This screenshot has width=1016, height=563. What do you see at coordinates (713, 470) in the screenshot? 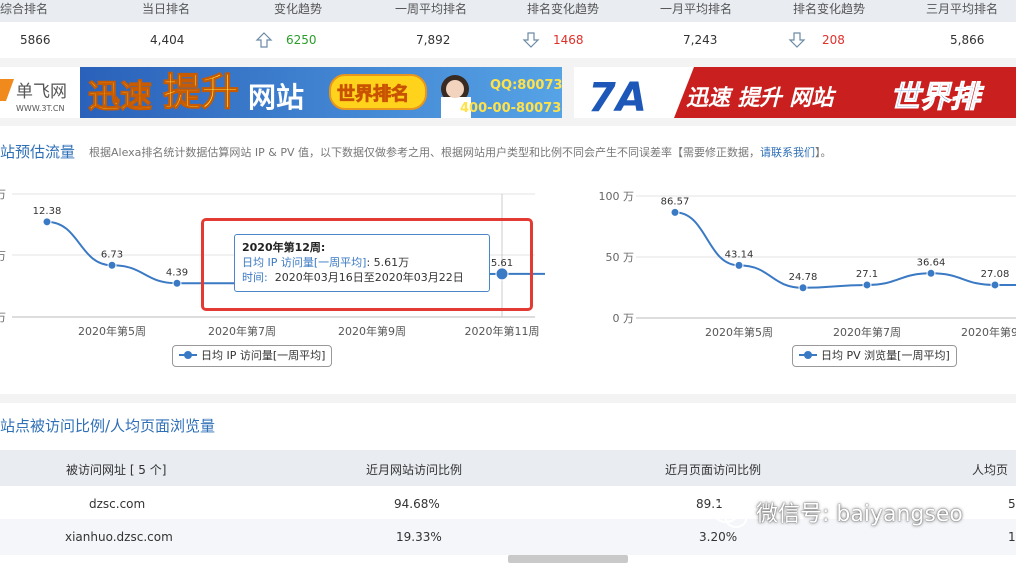
I see `header-page-visit-ratio: 近月页面访问比例` at bounding box center [713, 470].